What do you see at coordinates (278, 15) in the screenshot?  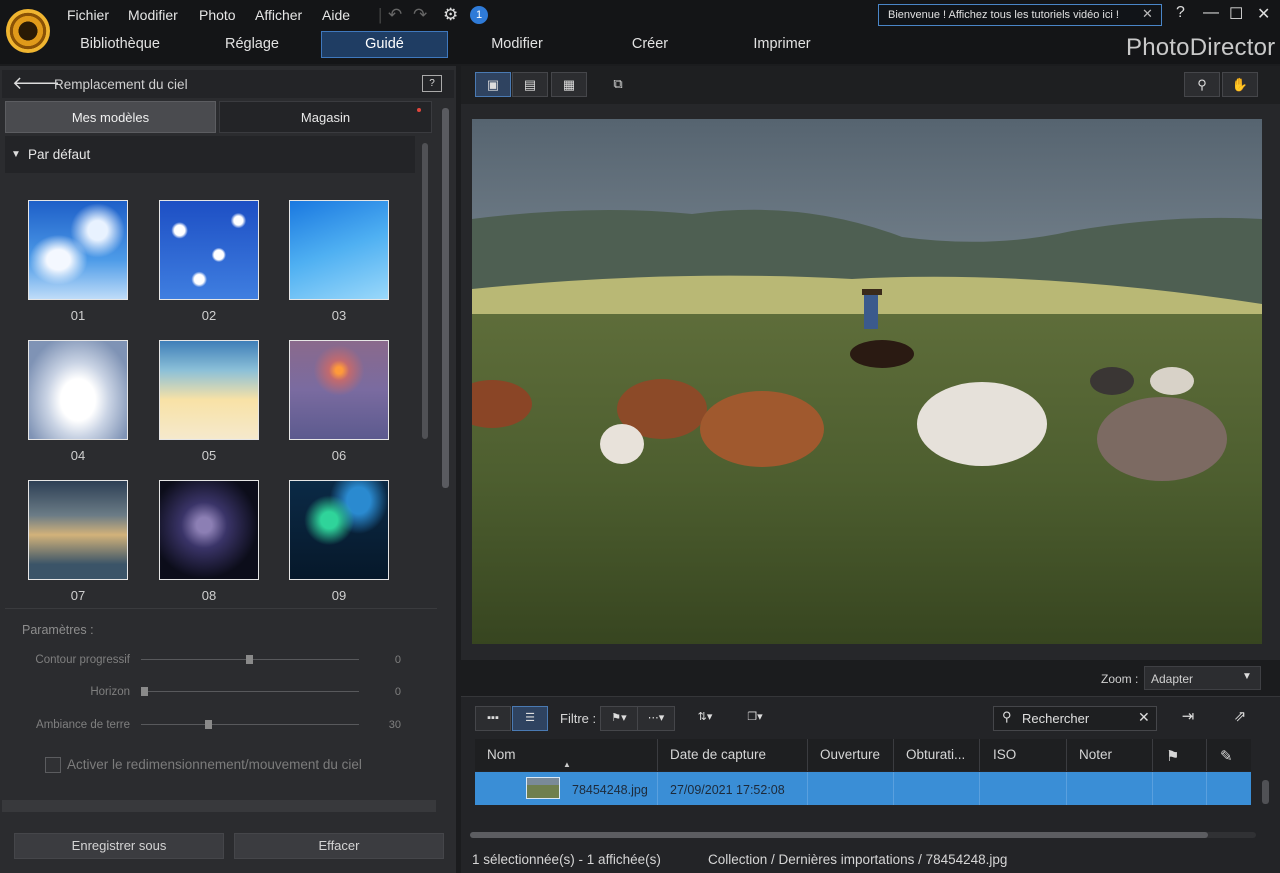 I see `menu-afficher: Afficher` at bounding box center [278, 15].